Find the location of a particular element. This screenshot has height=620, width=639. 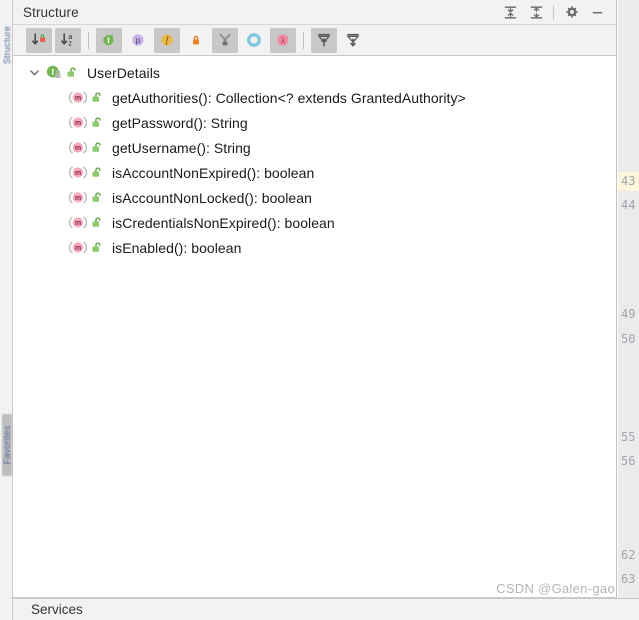

gear-icon is located at coordinates (571, 12).